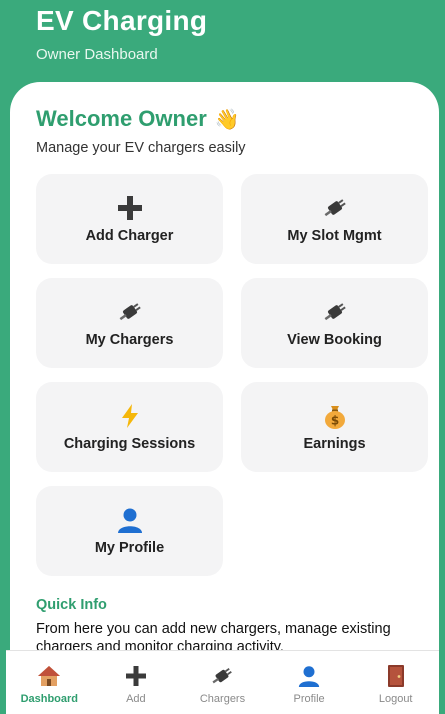 The width and height of the screenshot is (445, 714). Describe the element at coordinates (334, 340) in the screenshot. I see `card-label: View Booking` at that location.